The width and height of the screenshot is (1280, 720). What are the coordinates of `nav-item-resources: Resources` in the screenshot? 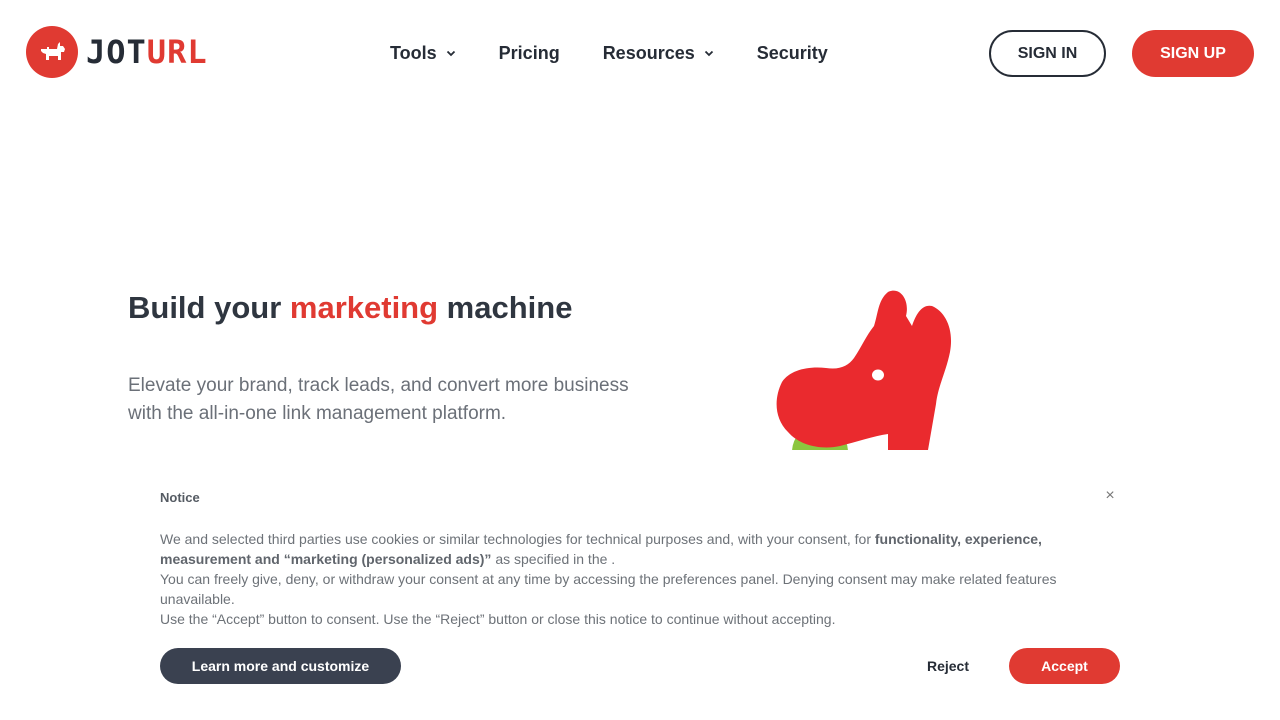 It's located at (658, 53).